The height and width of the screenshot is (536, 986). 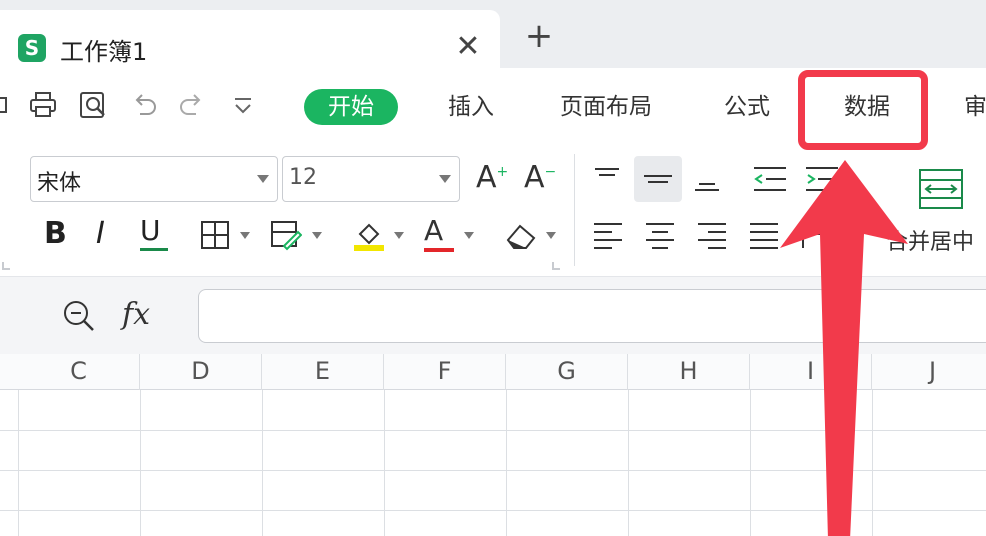 What do you see at coordinates (468, 48) in the screenshot?
I see `close-tab-icon: ✕` at bounding box center [468, 48].